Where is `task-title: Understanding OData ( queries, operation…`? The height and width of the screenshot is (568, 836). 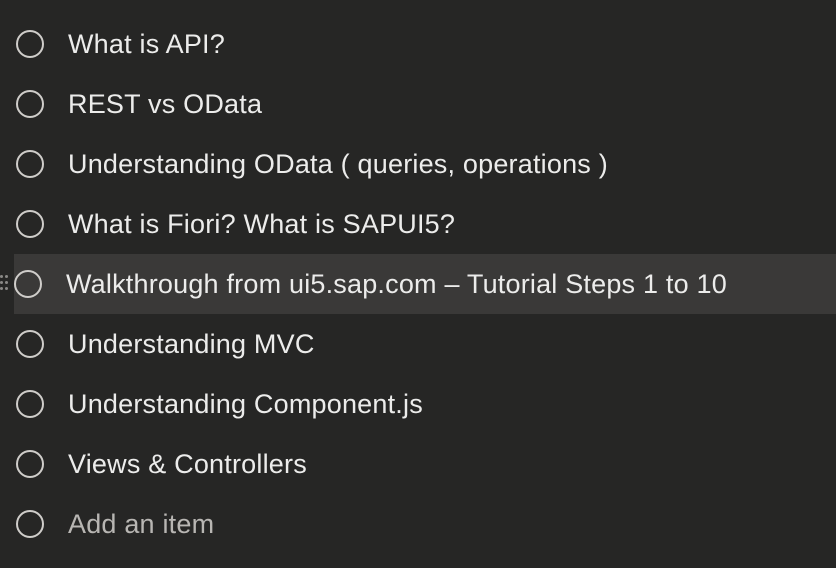 task-title: Understanding OData ( queries, operation… is located at coordinates (338, 164).